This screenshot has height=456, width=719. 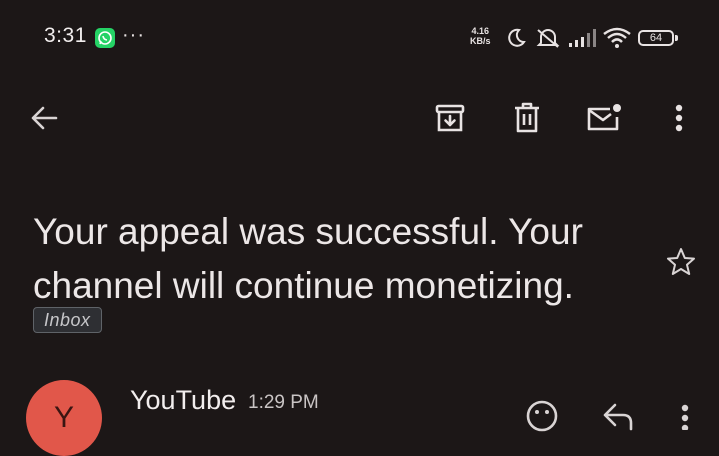 I want to click on email-time: 1:29 PM, so click(x=283, y=402).